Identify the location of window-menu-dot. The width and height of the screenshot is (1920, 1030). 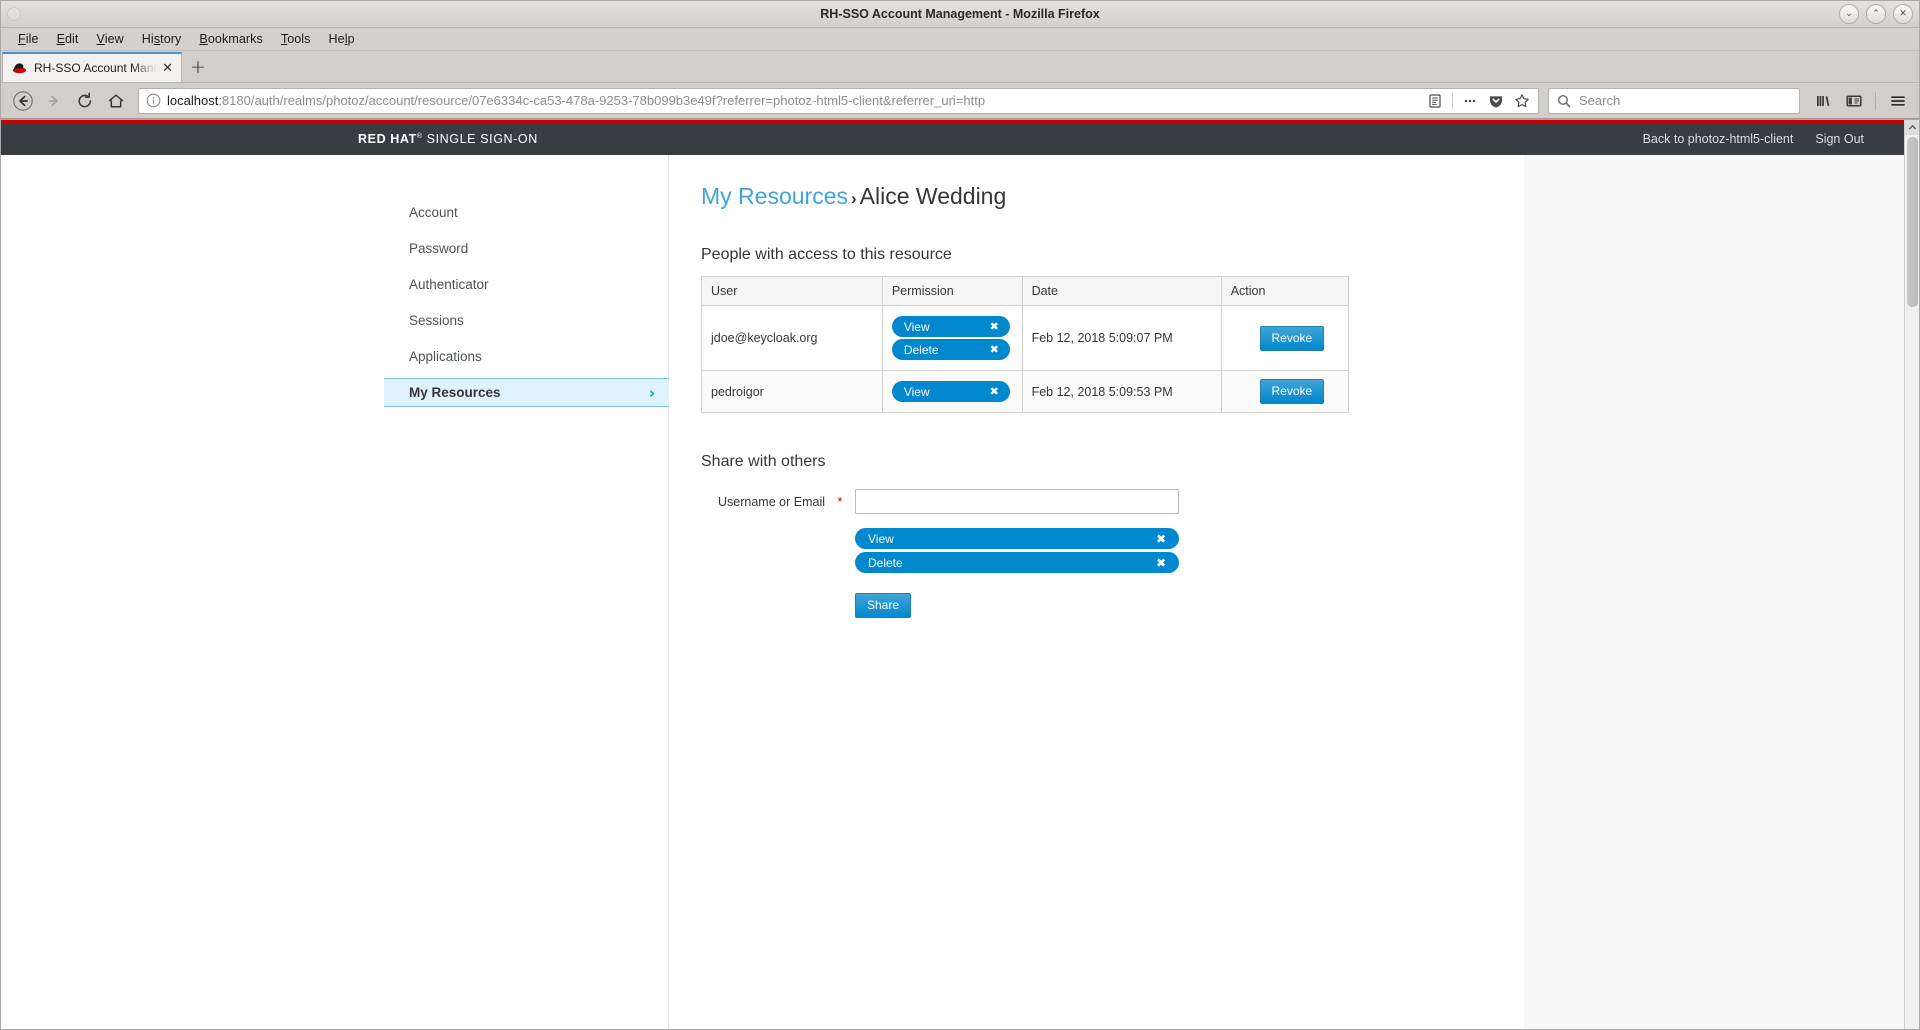
(14, 14).